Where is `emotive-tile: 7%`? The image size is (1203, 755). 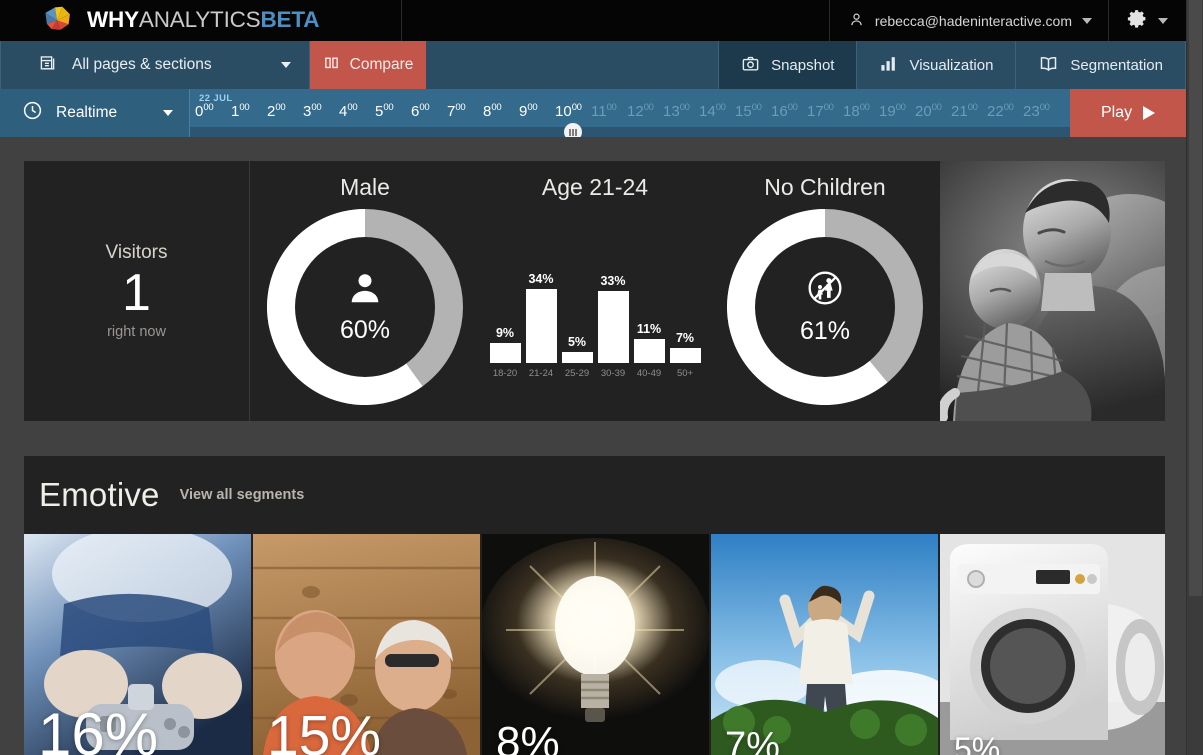
emotive-tile: 7% is located at coordinates (824, 644).